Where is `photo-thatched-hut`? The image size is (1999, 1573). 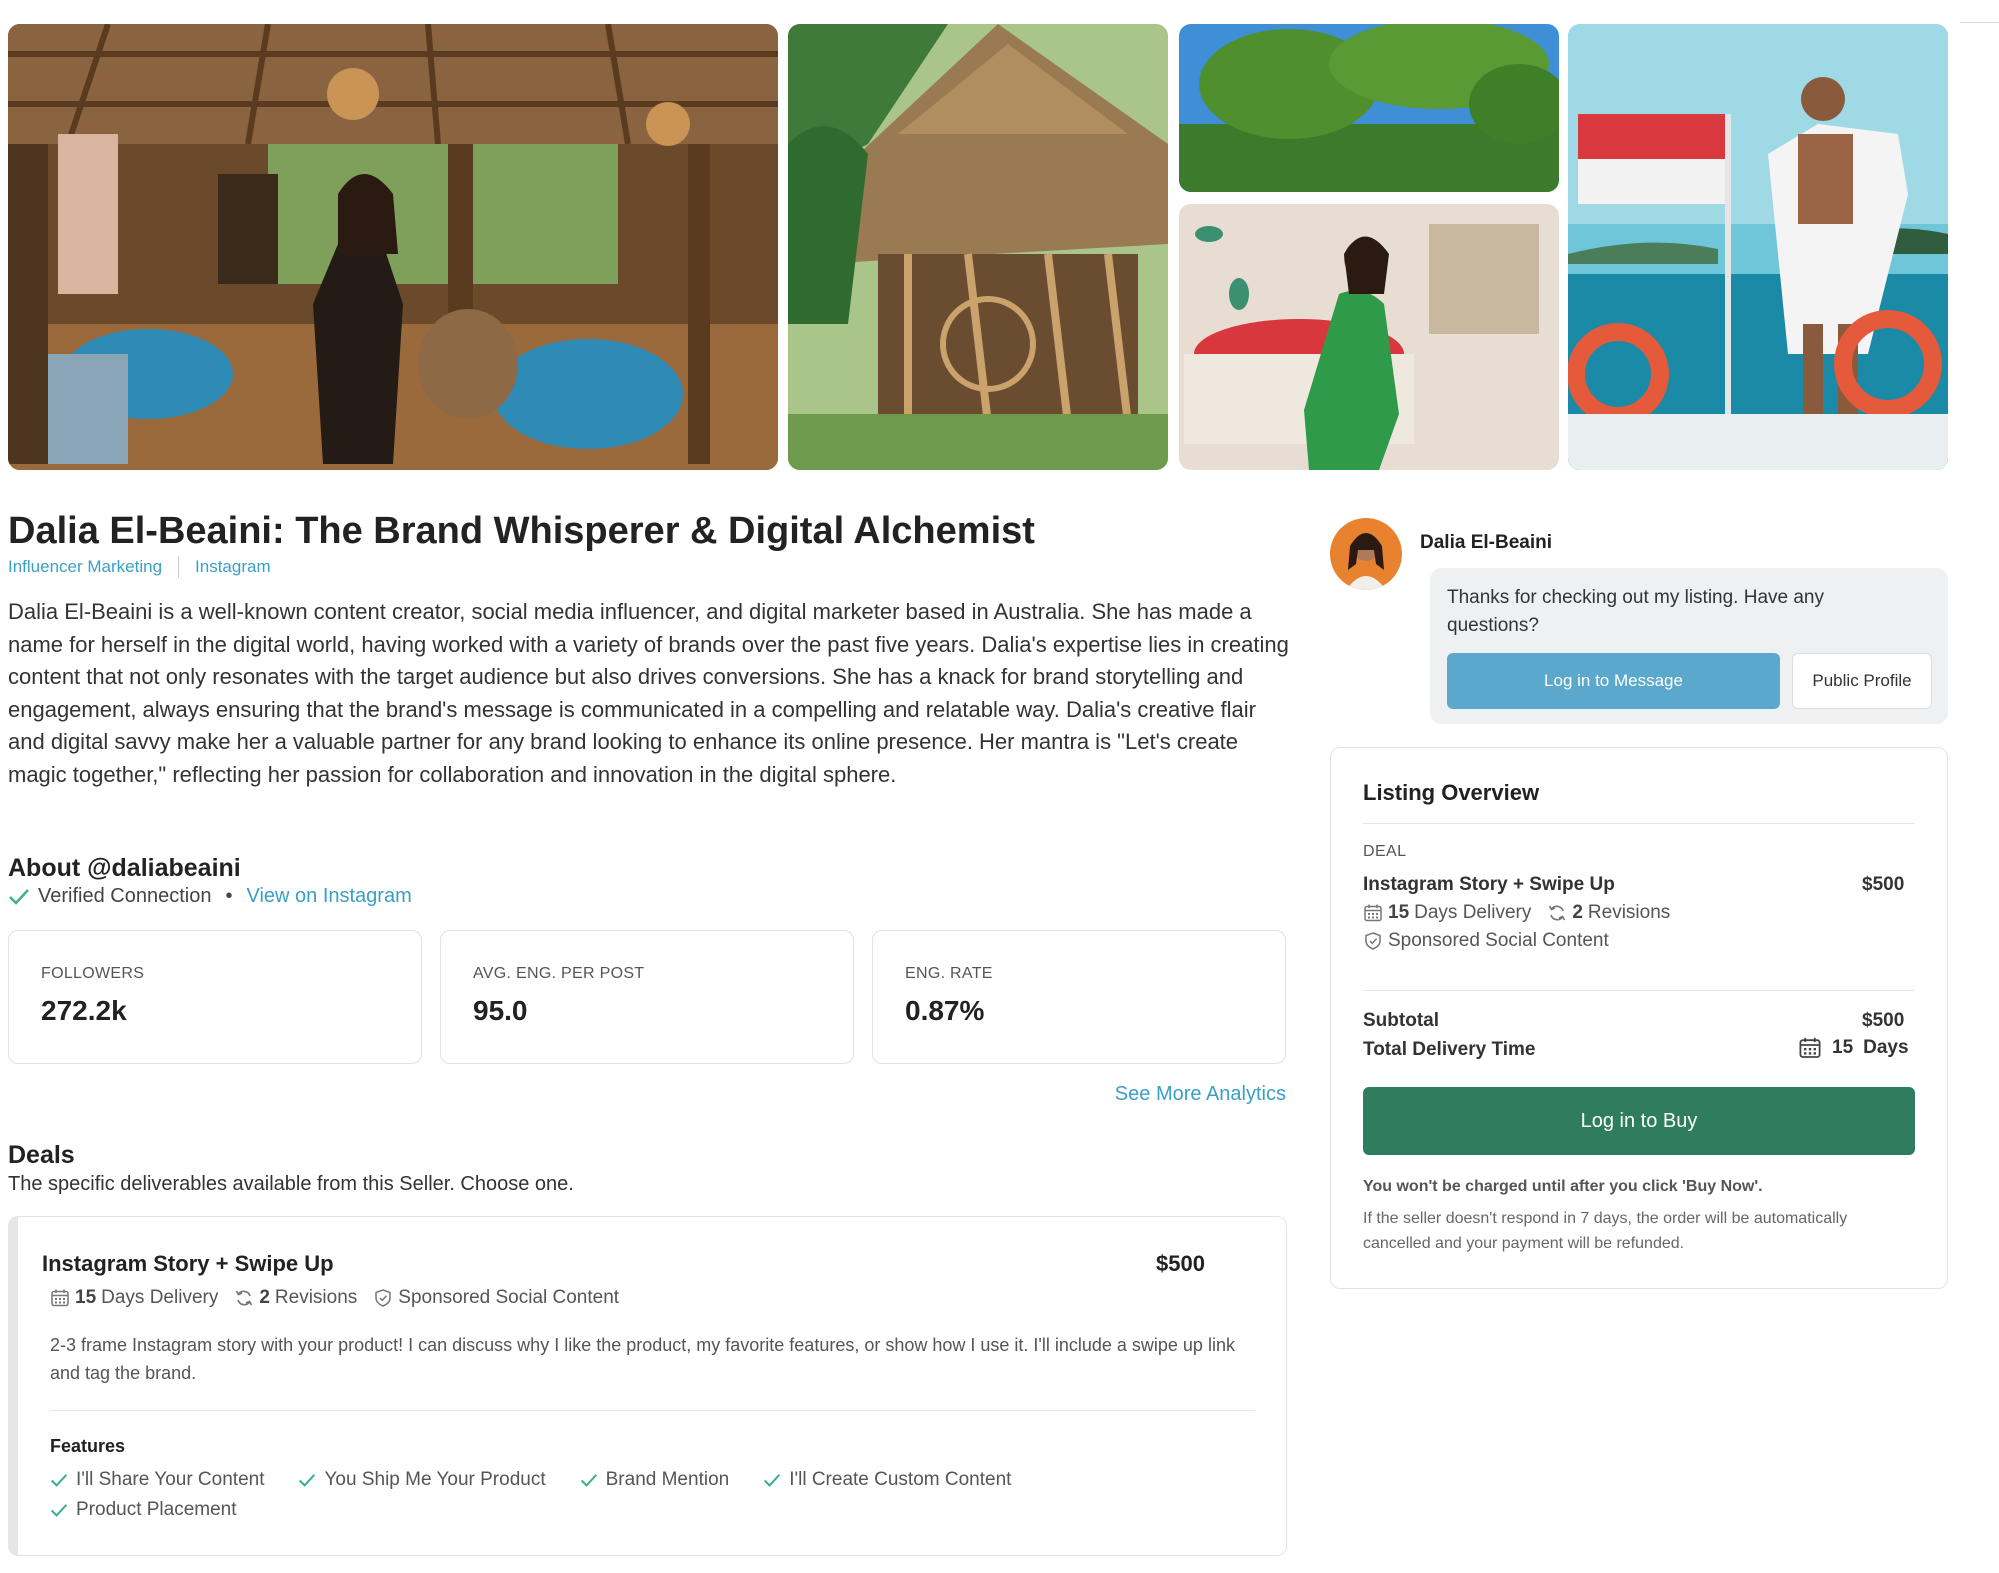
photo-thatched-hut is located at coordinates (978, 247).